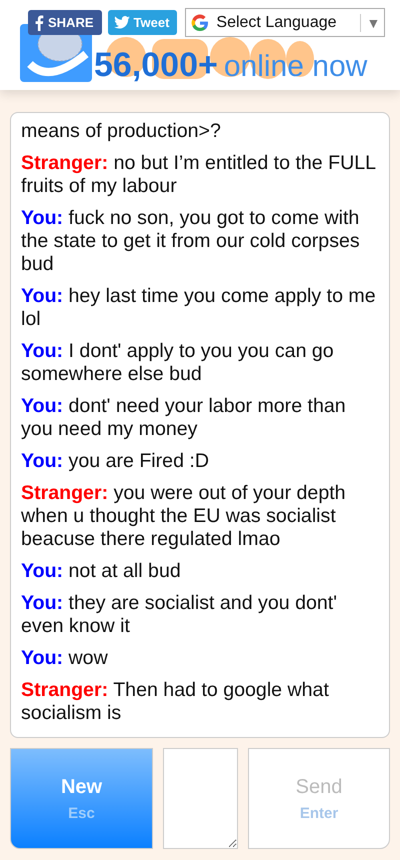  I want to click on chat-message: Stranger: no but I’m entitled to the FULL fruits of my labour, so click(198, 175).